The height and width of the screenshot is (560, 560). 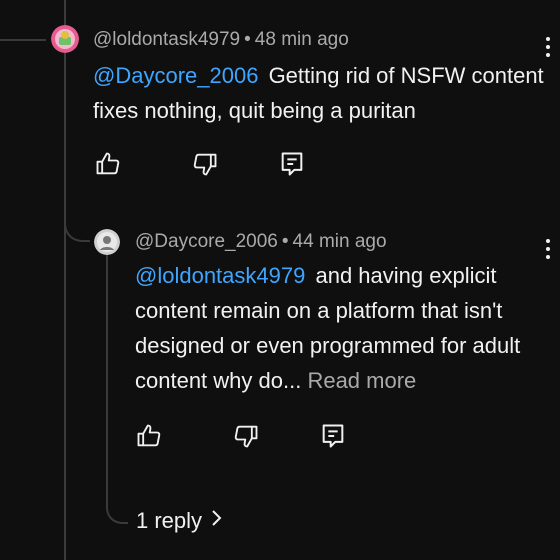 I want to click on comment-reply-button, so click(x=292, y=164).